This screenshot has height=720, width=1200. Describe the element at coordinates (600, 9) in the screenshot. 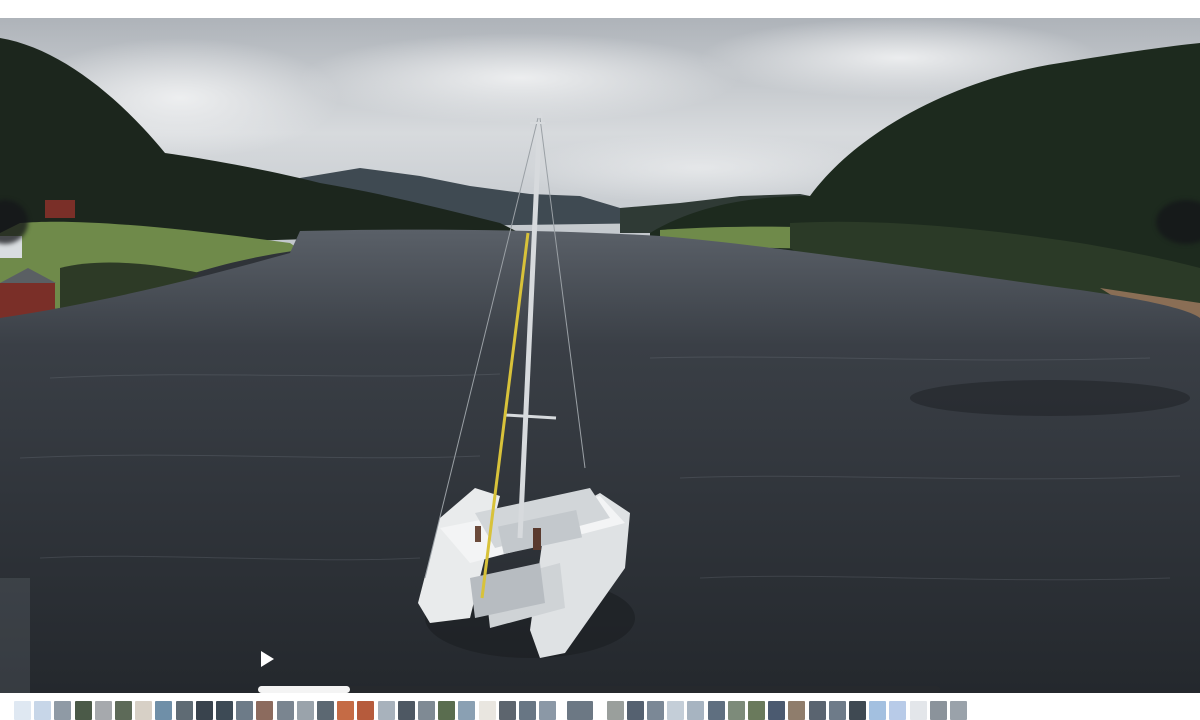

I see `top-bar` at that location.